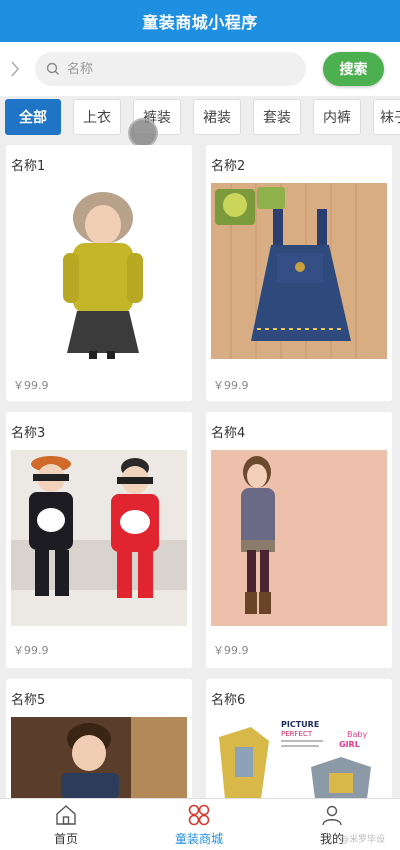 This screenshot has width=400, height=850. I want to click on user-icon, so click(332, 815).